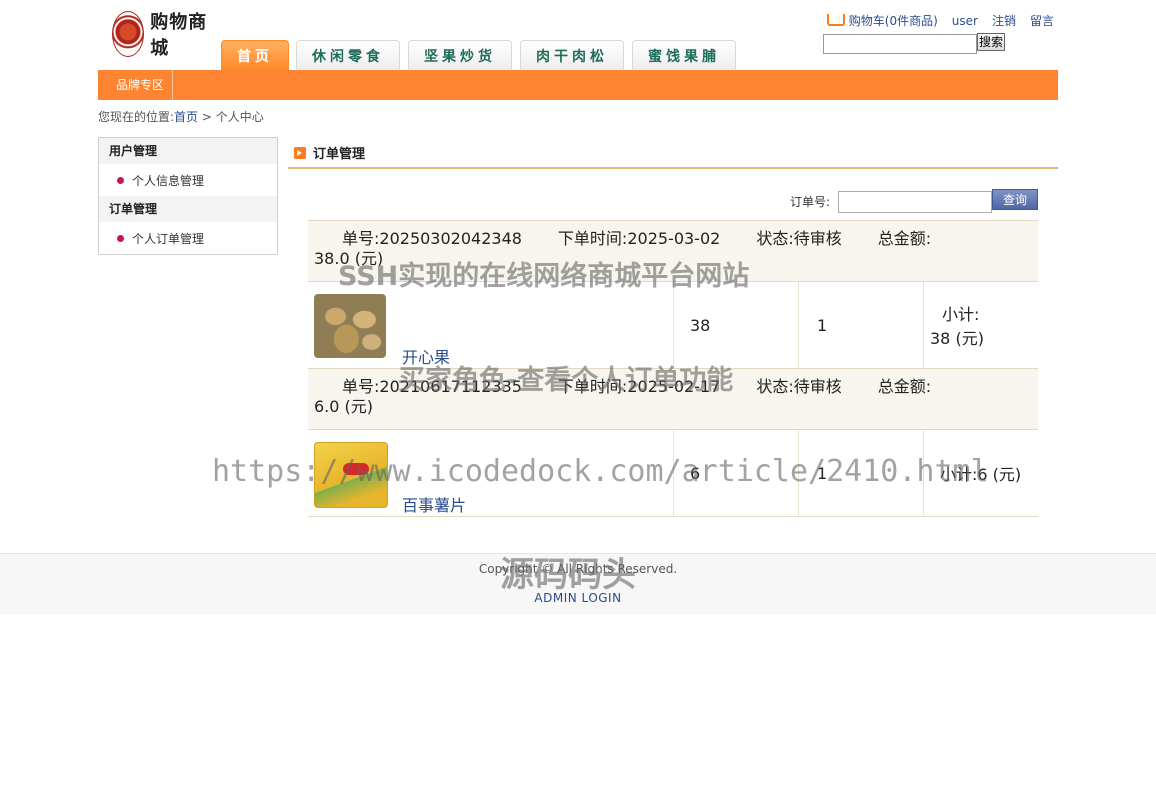  Describe the element at coordinates (1042, 20) in the screenshot. I see `message-link: 留言` at that location.